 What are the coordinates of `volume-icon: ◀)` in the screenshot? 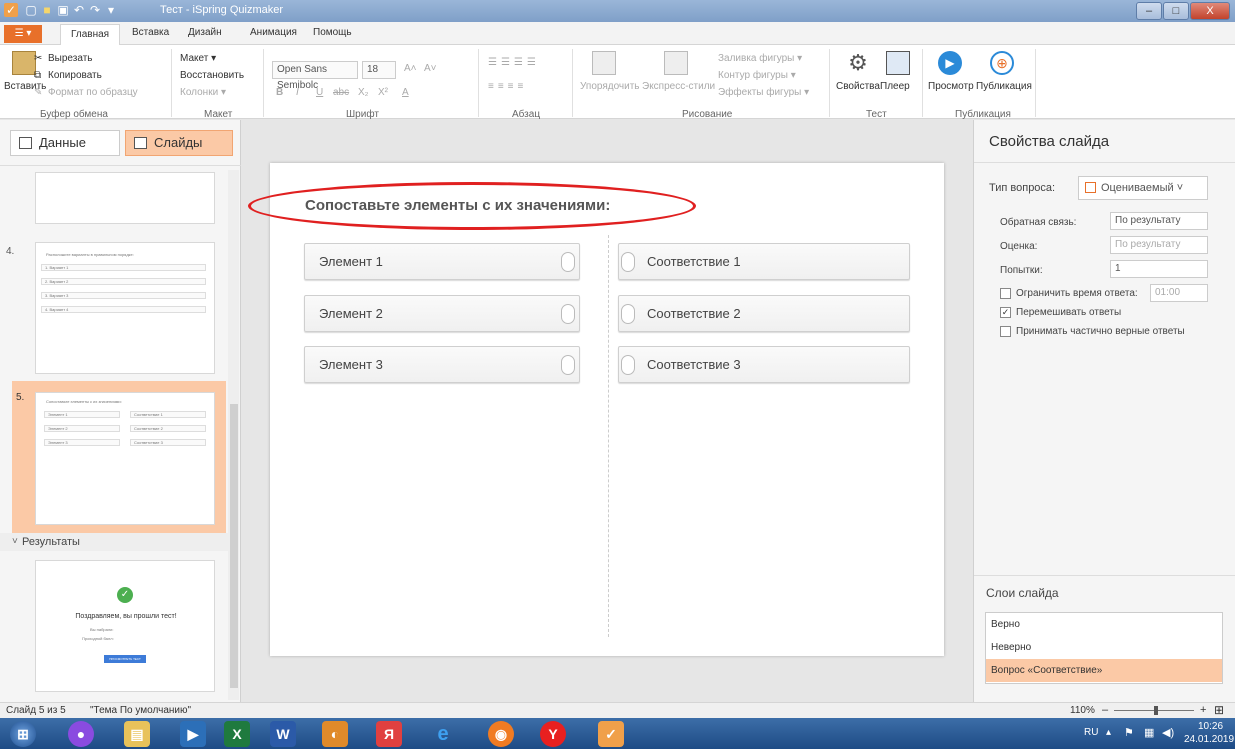 It's located at (1168, 732).